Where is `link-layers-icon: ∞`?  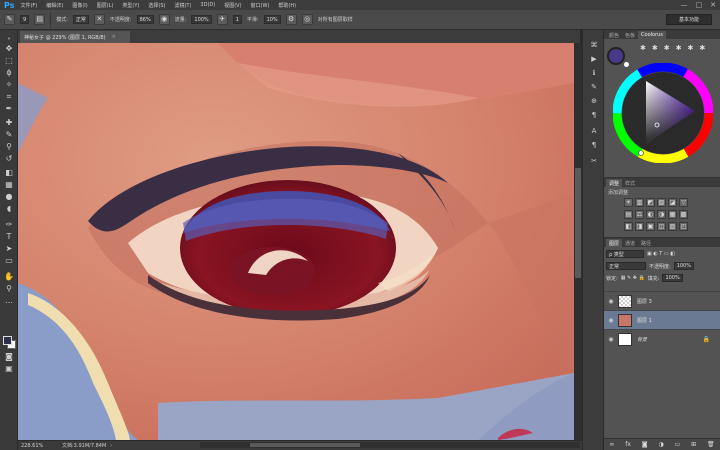
link-layers-icon: ∞ is located at coordinates (611, 444).